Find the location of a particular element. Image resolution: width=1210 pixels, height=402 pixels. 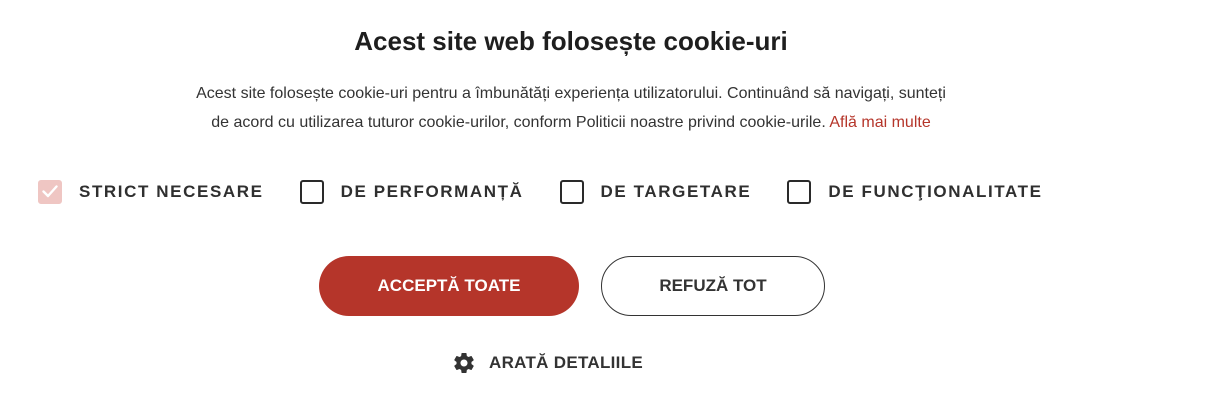

category-targeting: DE TARGETARE is located at coordinates (655, 191).